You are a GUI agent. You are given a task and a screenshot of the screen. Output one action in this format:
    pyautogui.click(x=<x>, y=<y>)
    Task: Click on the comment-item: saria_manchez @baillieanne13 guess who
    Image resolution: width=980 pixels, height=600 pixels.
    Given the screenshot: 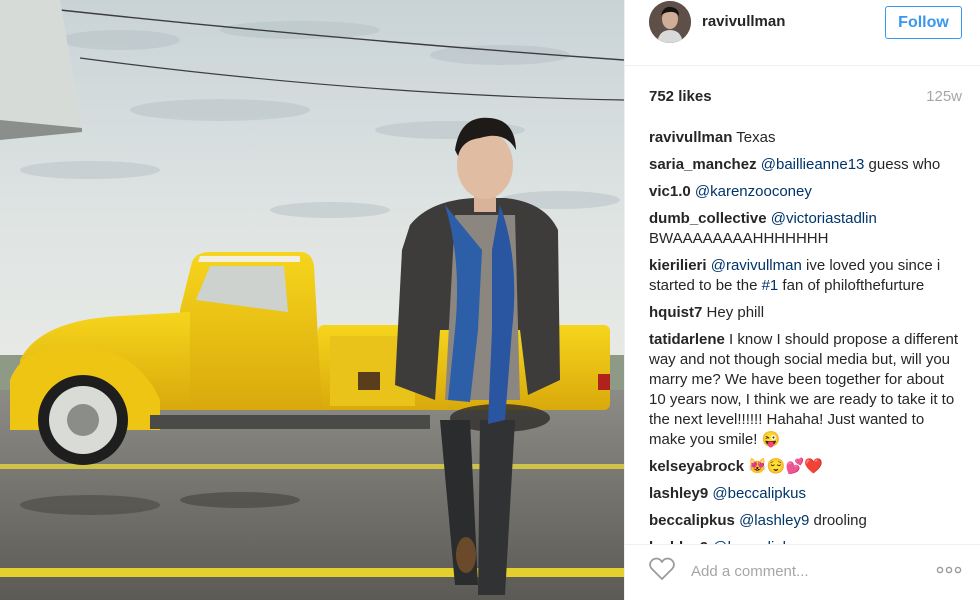 What is the action you would take?
    pyautogui.click(x=806, y=165)
    